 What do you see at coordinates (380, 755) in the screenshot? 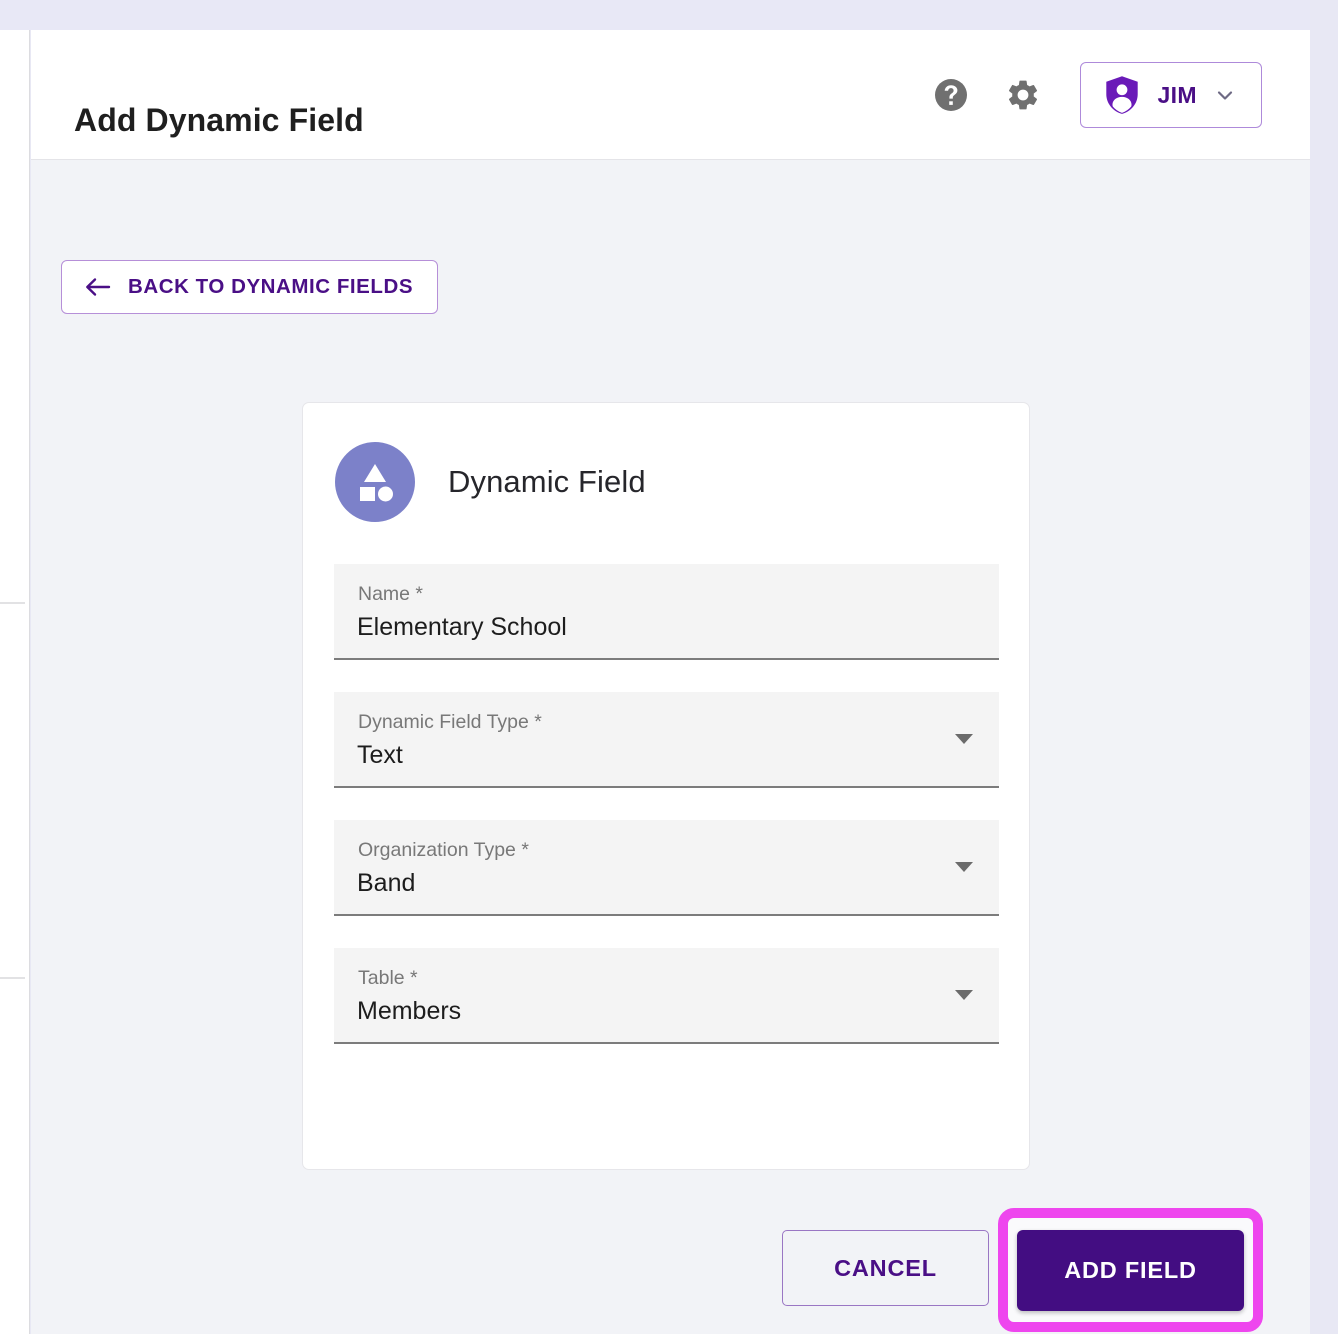
I see `field-value: Text` at bounding box center [380, 755].